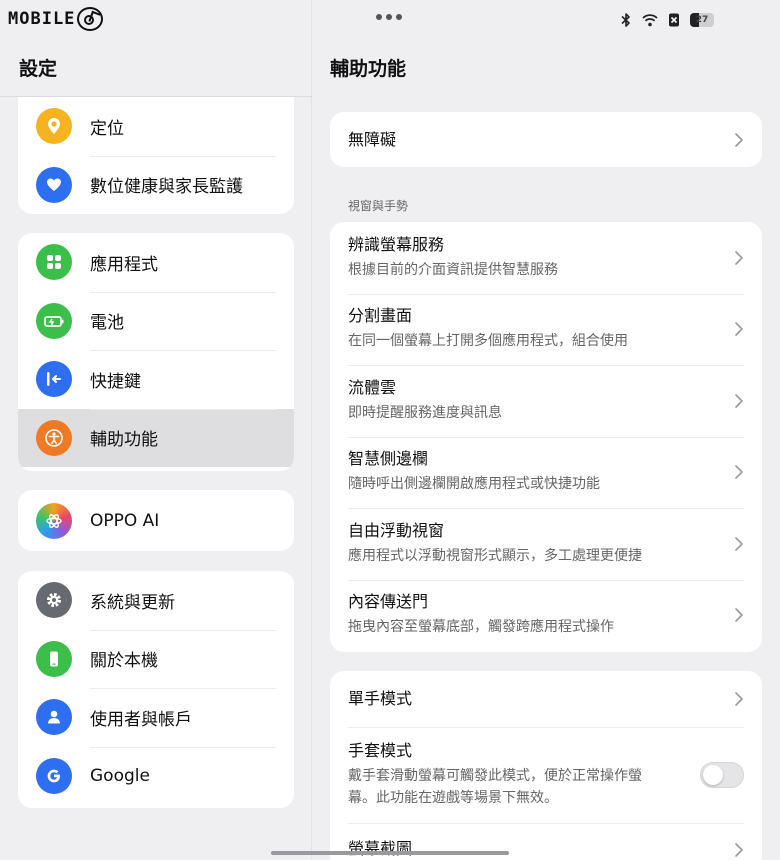 Image resolution: width=780 pixels, height=860 pixels. Describe the element at coordinates (54, 775) in the screenshot. I see `google-icon` at that location.